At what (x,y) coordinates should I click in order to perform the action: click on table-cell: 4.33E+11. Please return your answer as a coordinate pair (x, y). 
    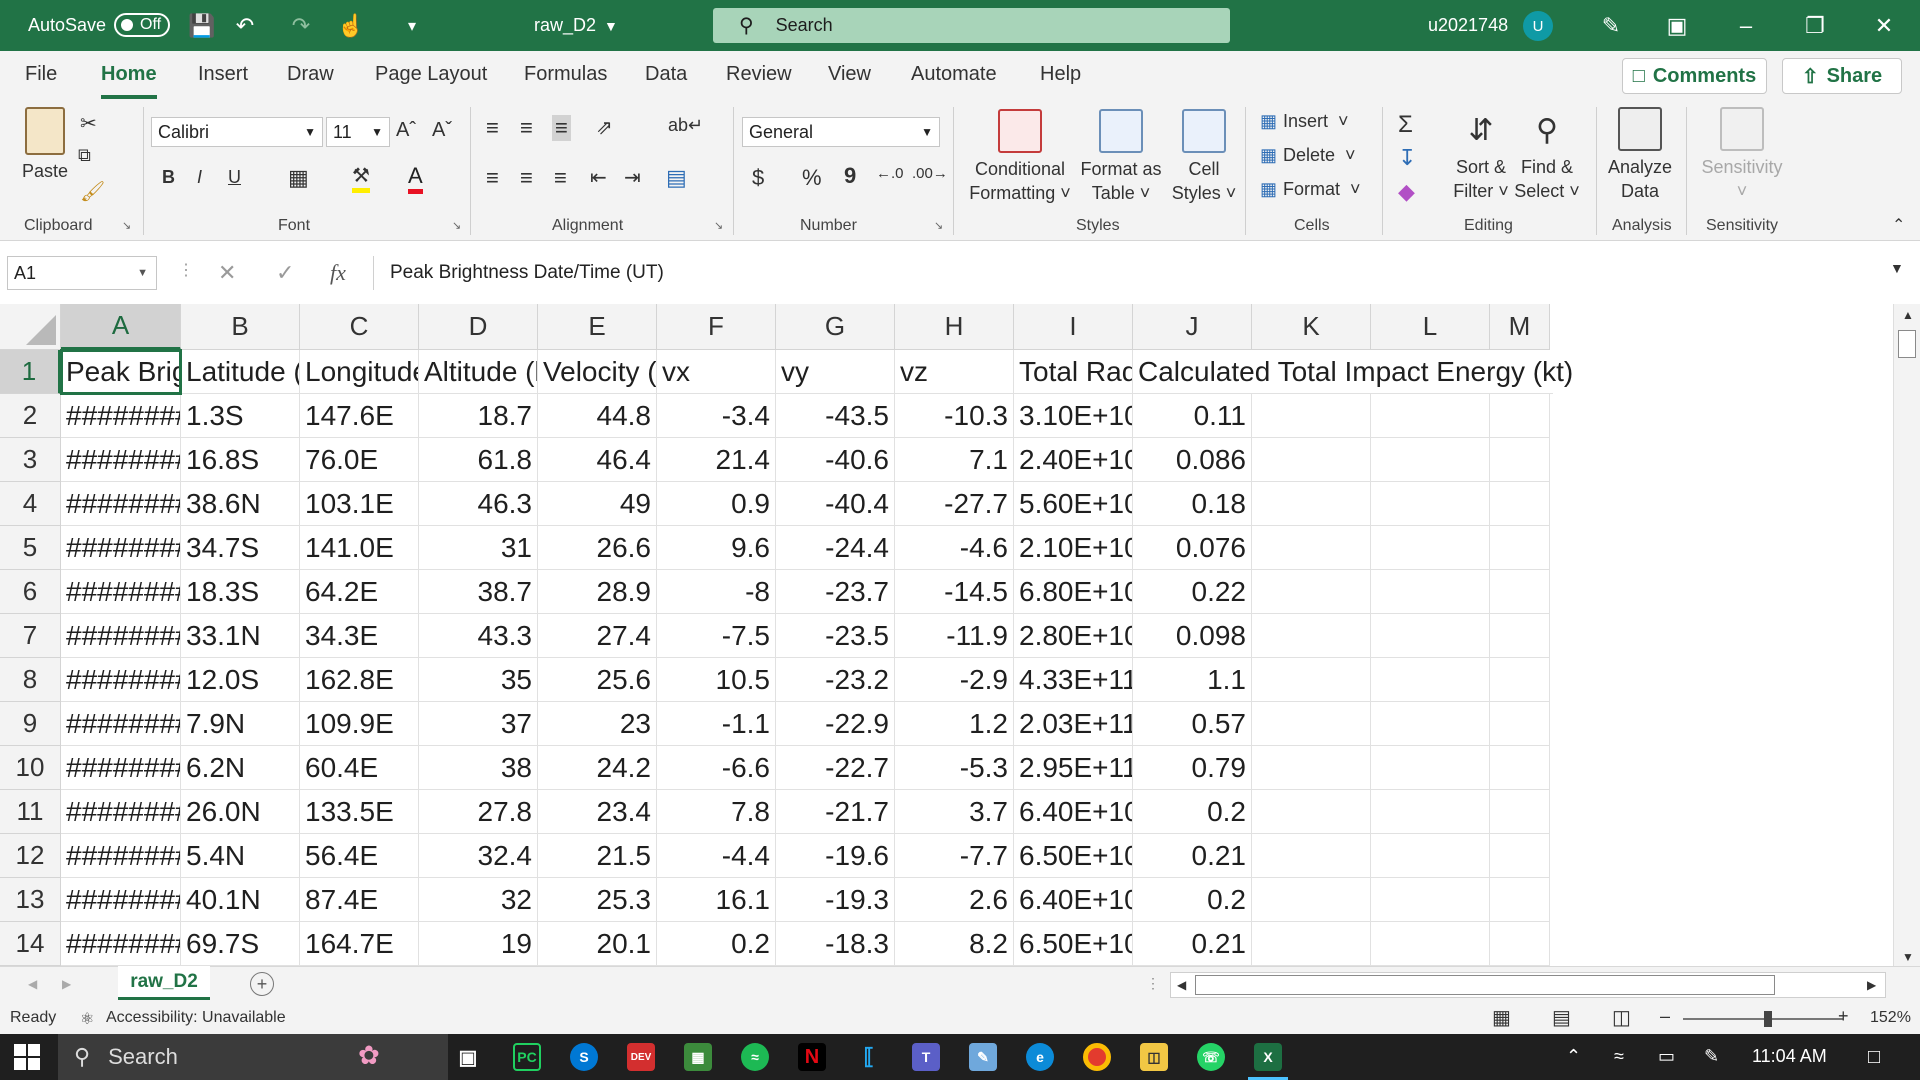
    Looking at the image, I should click on (1073, 680).